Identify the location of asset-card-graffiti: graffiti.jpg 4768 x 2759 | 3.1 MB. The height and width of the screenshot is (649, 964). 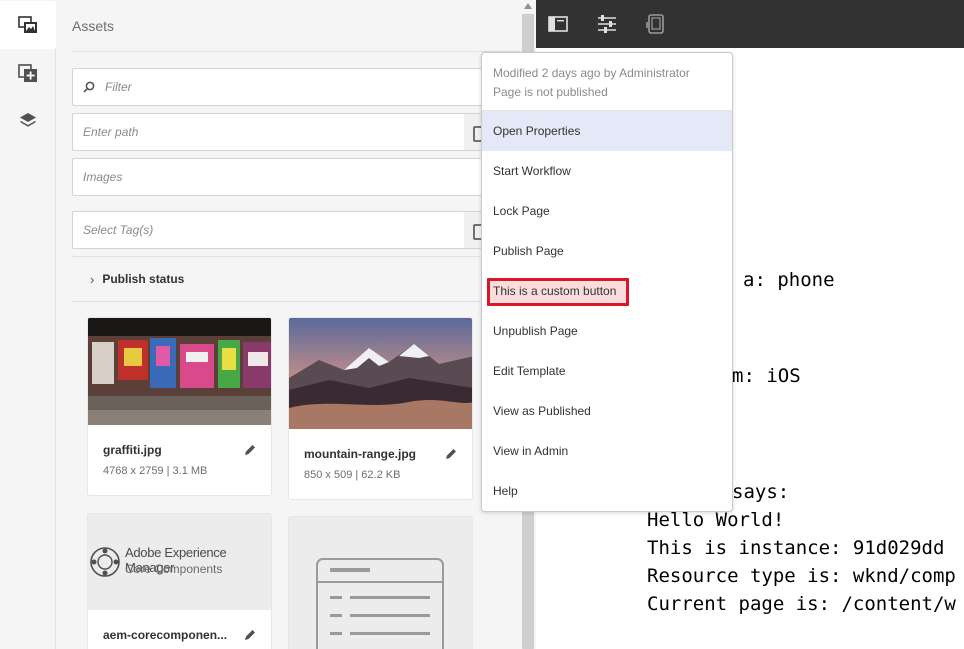
(179, 406).